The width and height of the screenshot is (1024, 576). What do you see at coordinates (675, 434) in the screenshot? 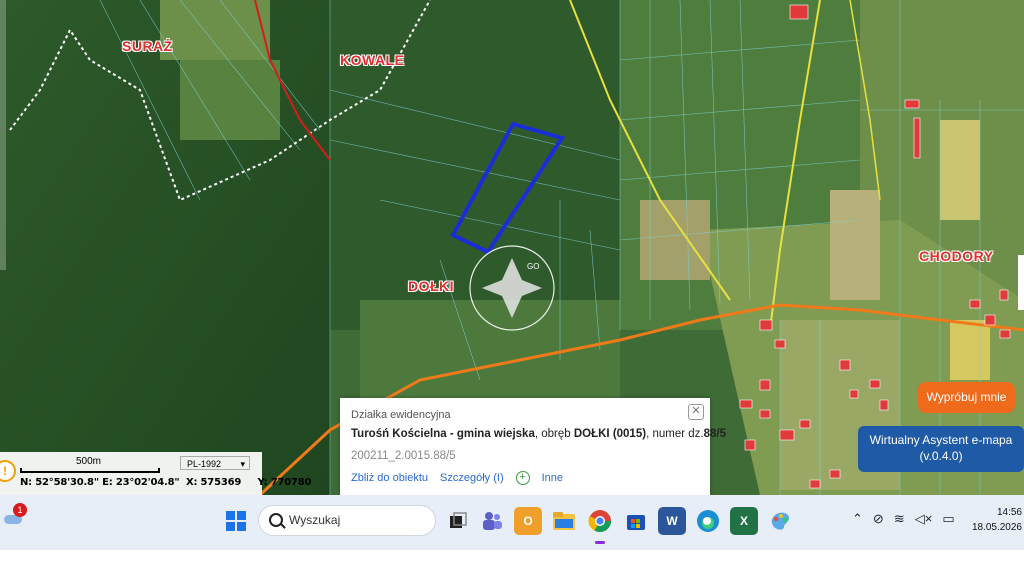
I see `numer-prefix: , numer dz.` at bounding box center [675, 434].